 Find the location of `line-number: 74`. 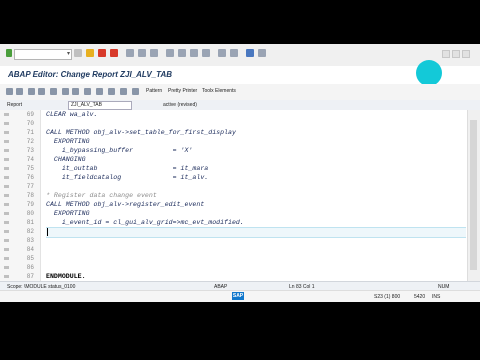

line-number: 74 is located at coordinates (20, 159).